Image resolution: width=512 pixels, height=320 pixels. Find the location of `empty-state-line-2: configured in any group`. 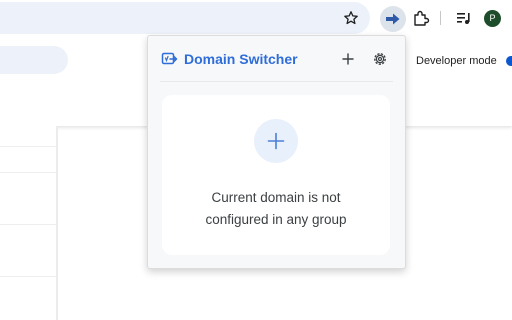

empty-state-line-2: configured in any group is located at coordinates (276, 219).